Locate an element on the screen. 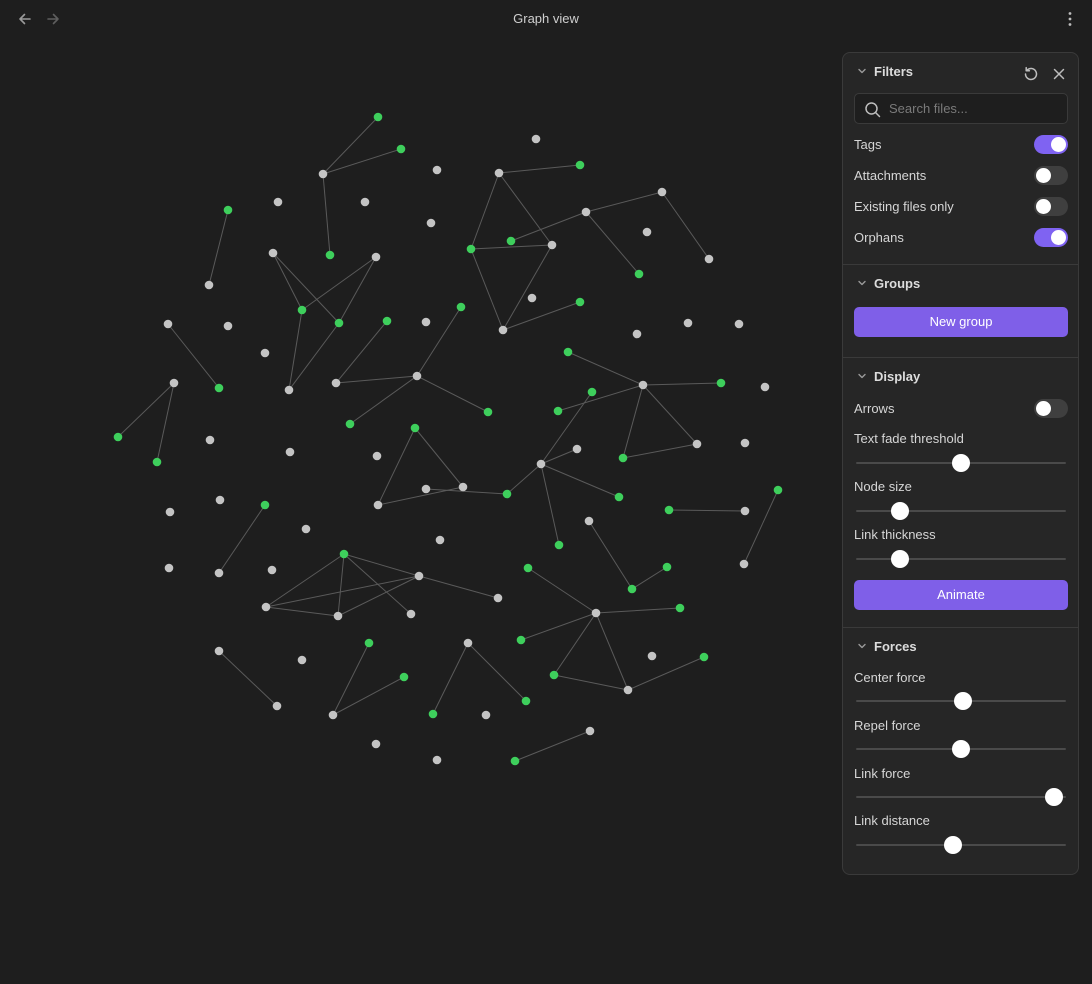 The width and height of the screenshot is (1092, 984). orphans-toggle is located at coordinates (1051, 237).